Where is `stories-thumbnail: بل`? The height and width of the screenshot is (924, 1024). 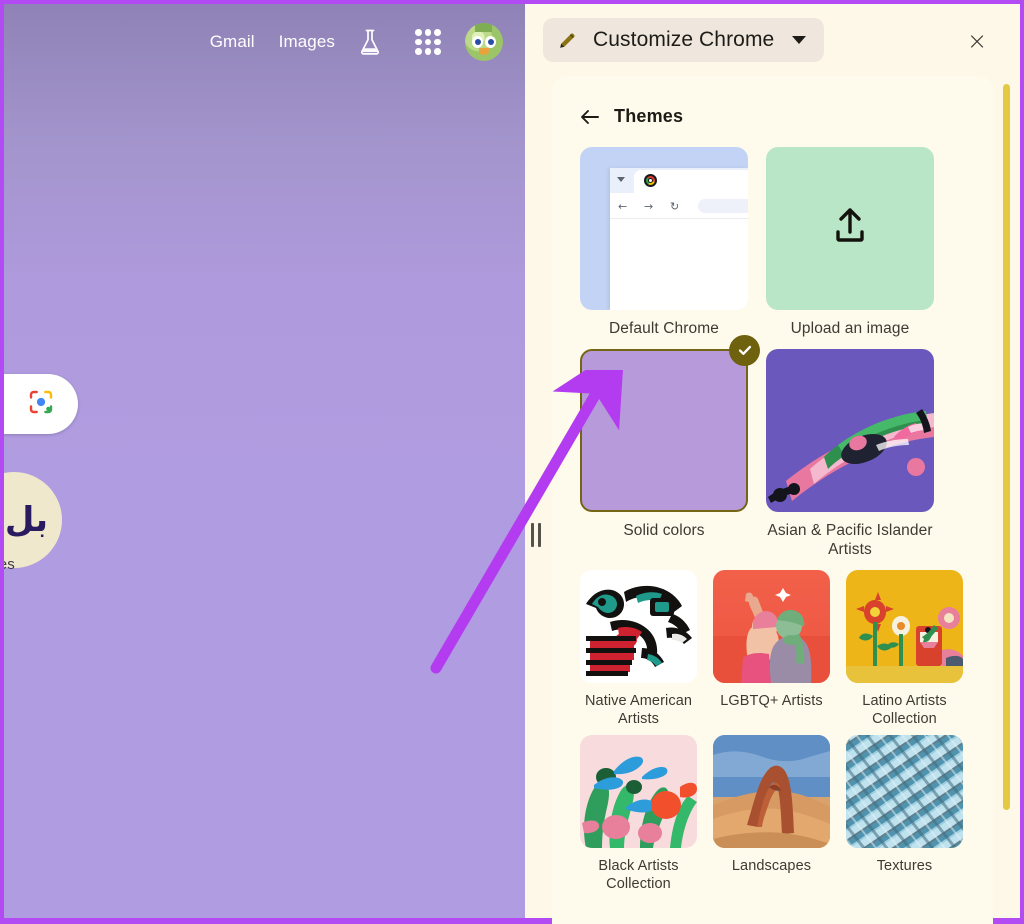
stories-thumbnail: بل is located at coordinates (33, 520).